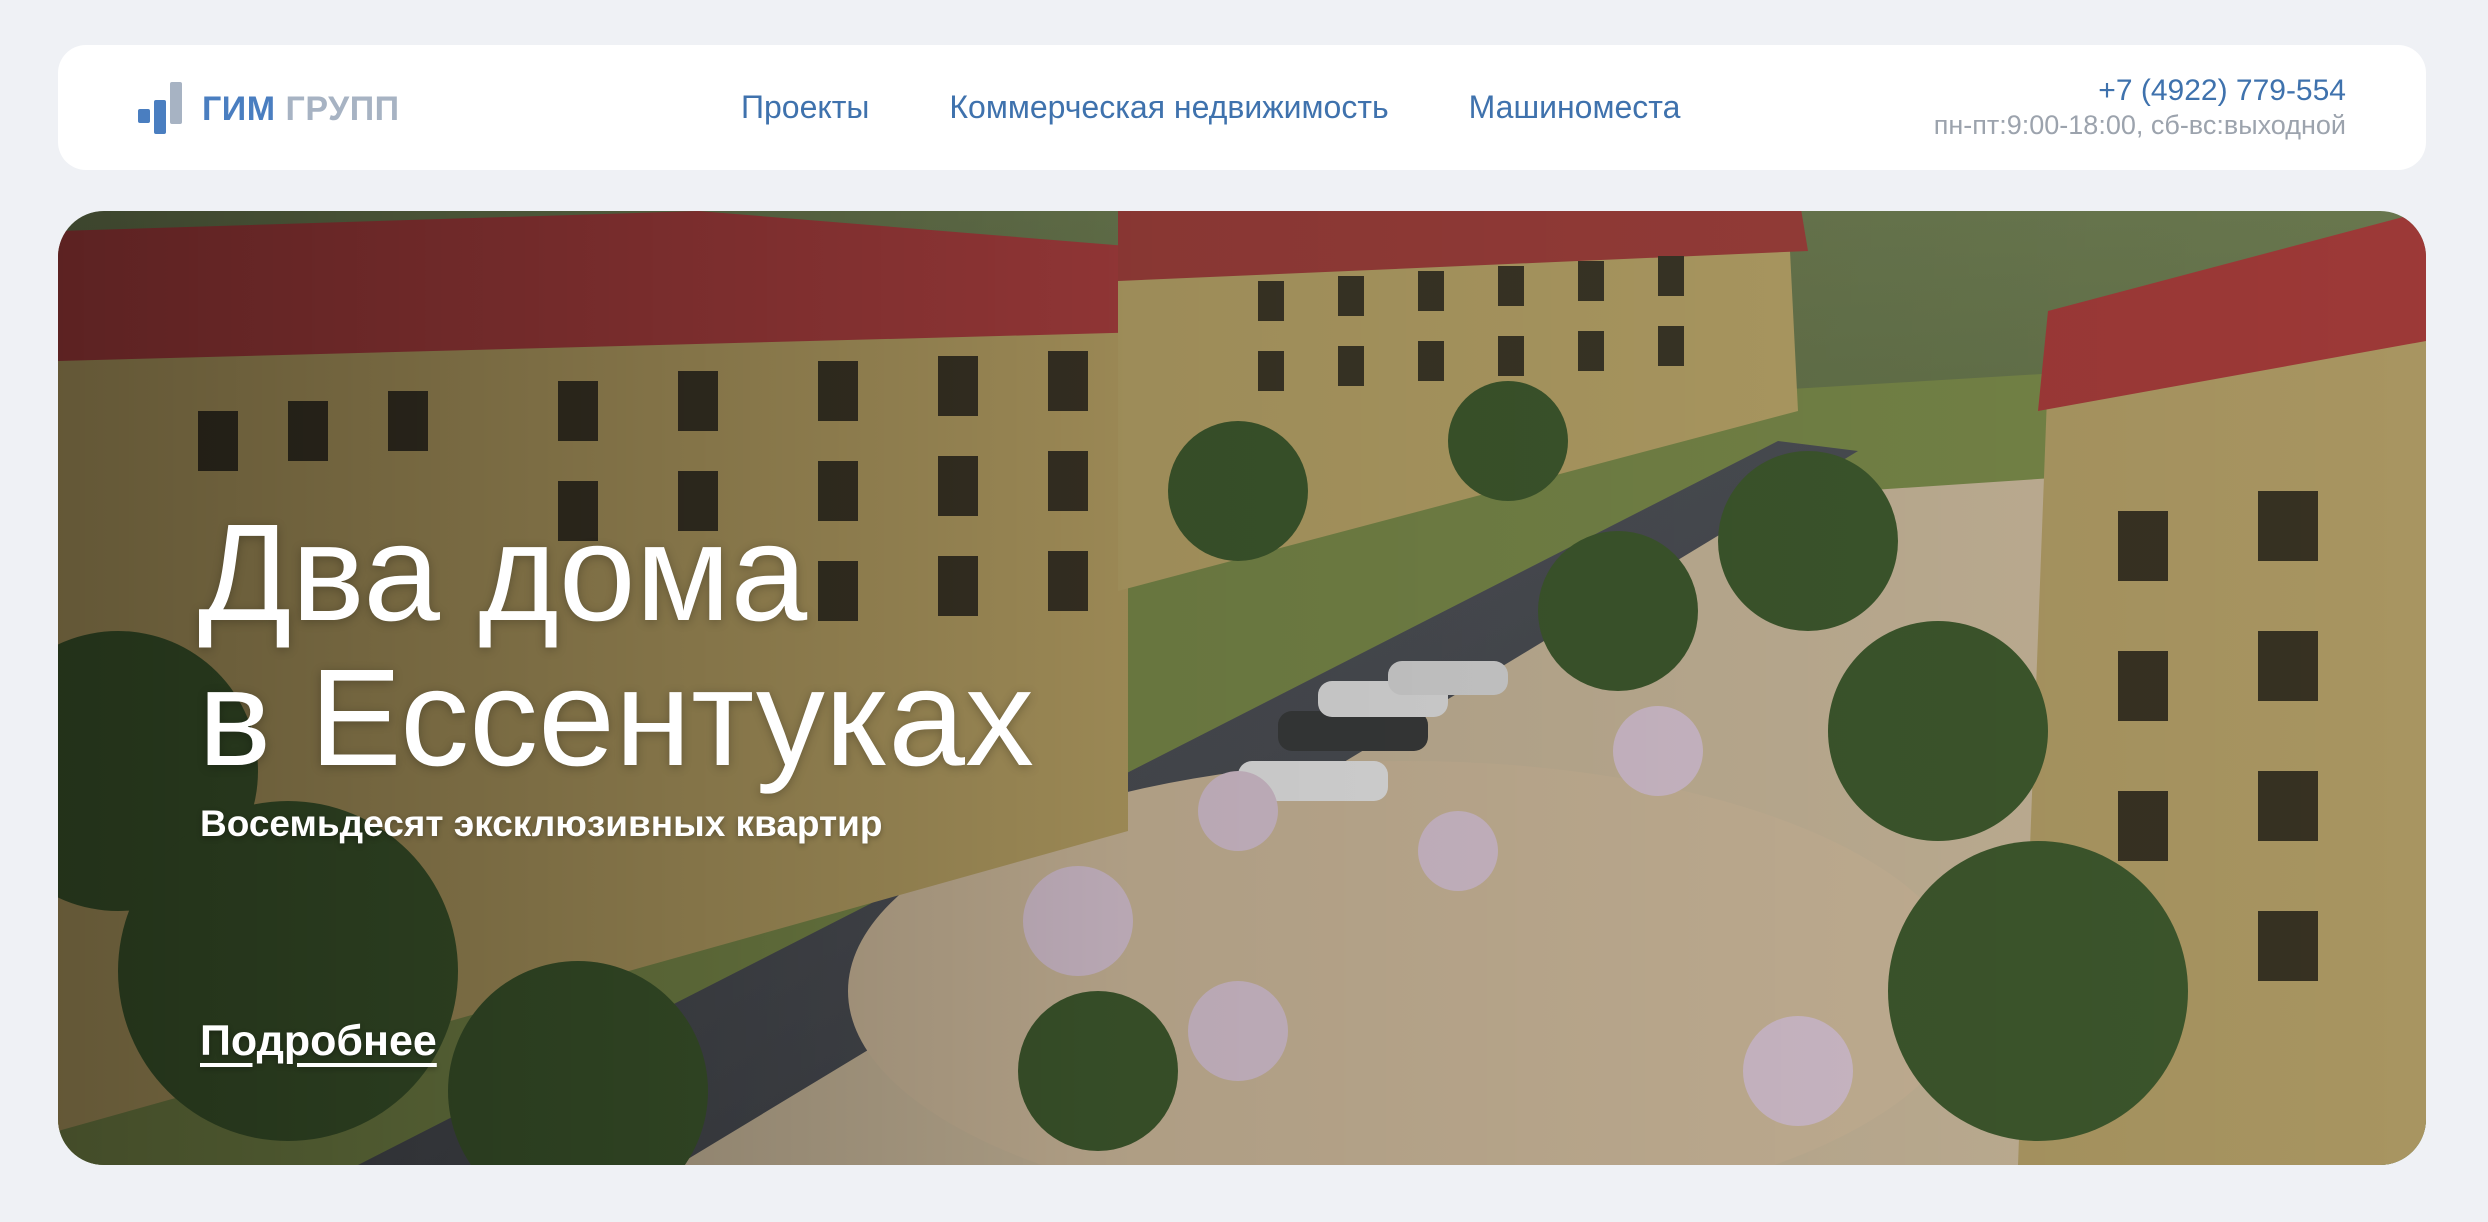 The width and height of the screenshot is (2488, 1222). What do you see at coordinates (616, 718) in the screenshot?
I see `hero-title-line-2: в Ессентуках` at bounding box center [616, 718].